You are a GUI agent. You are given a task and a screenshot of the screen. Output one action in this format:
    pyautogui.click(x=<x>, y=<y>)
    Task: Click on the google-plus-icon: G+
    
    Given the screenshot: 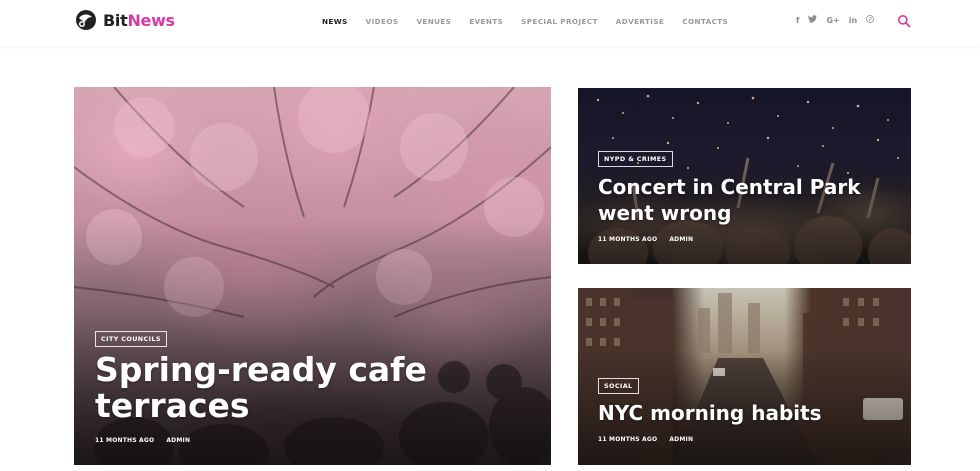 What is the action you would take?
    pyautogui.click(x=832, y=20)
    